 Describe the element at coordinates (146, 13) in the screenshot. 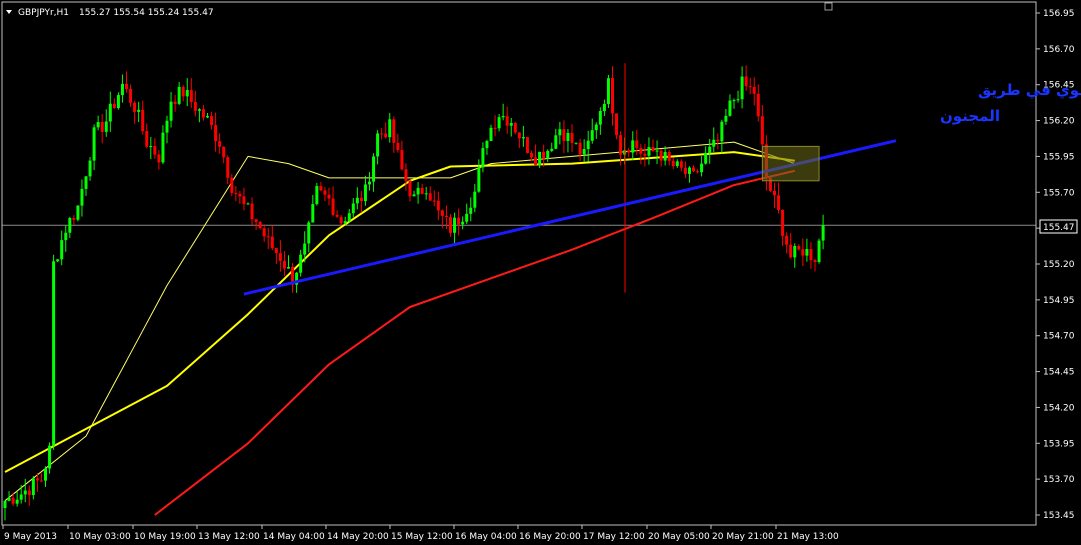

I see `ohlc-readout: 155.27 155.54 155.24 155.47` at that location.